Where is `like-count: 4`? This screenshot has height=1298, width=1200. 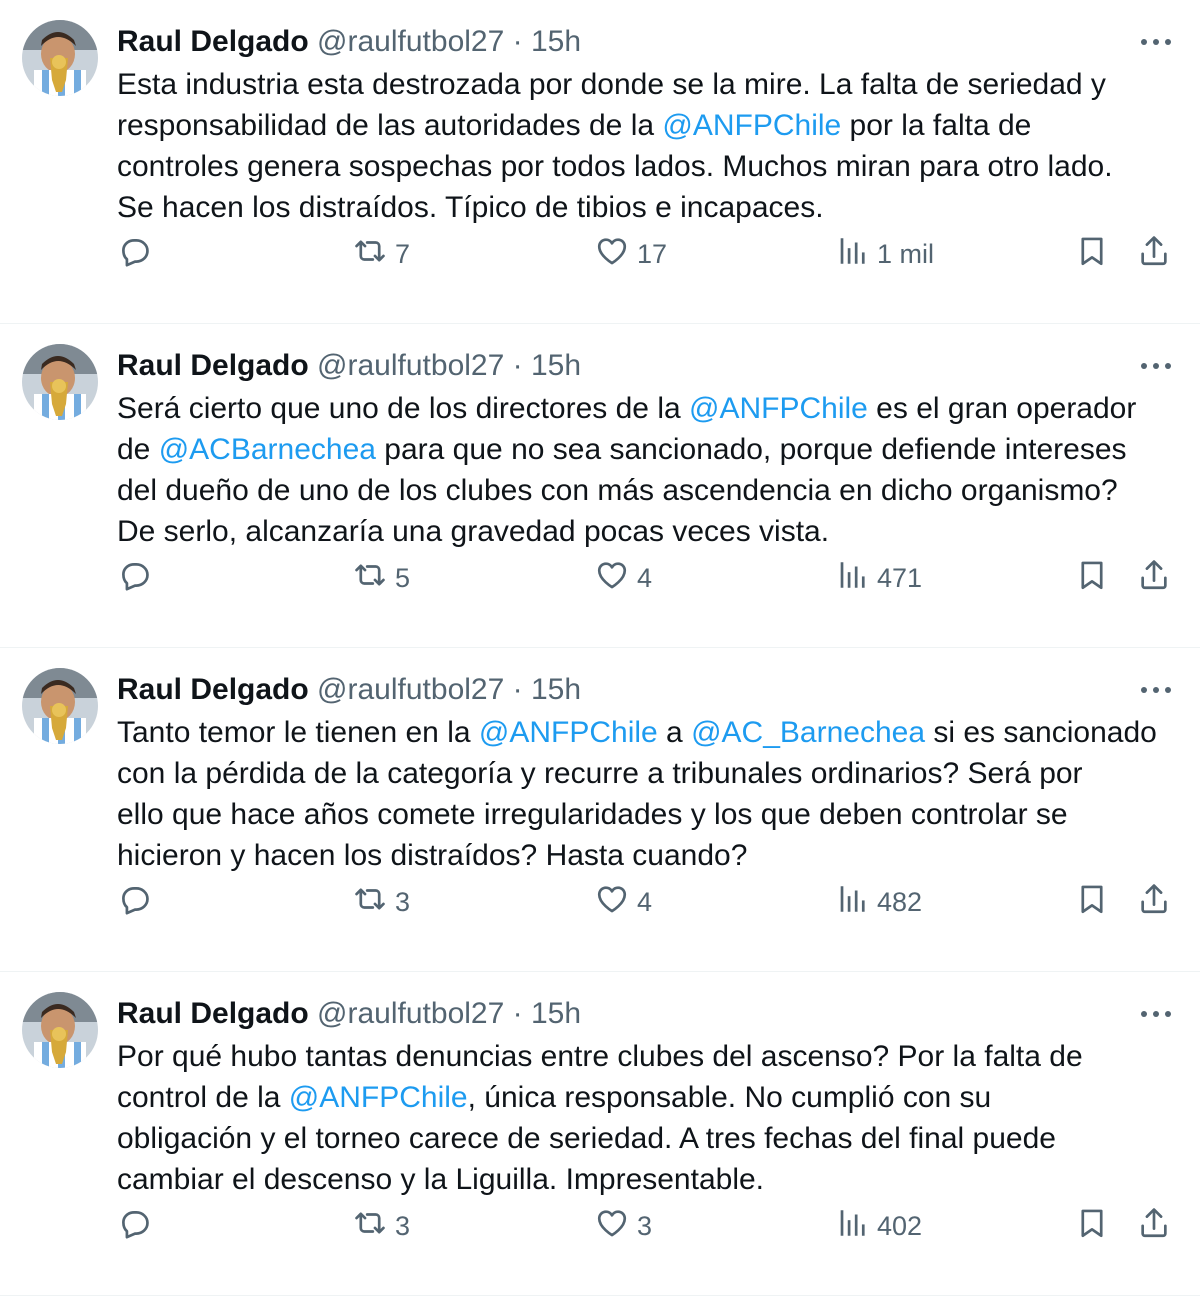
like-count: 4 is located at coordinates (645, 577).